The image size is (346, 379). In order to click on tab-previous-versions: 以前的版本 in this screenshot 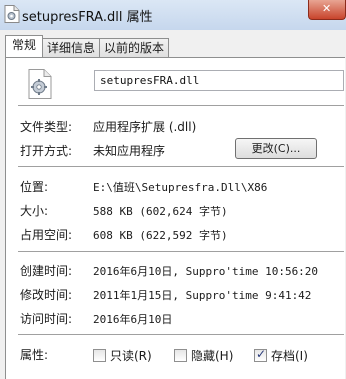, I will do `click(134, 47)`.